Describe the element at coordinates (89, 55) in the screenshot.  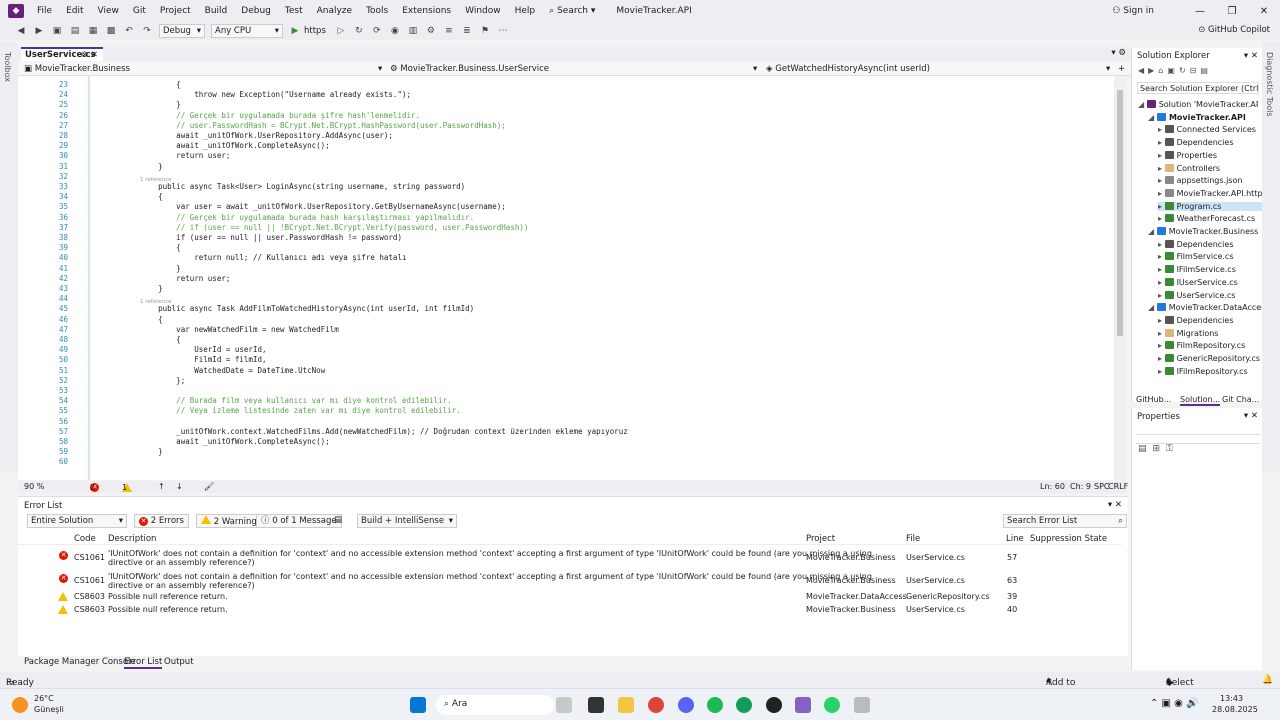
I see `close-icon: ⊗ ✕` at that location.